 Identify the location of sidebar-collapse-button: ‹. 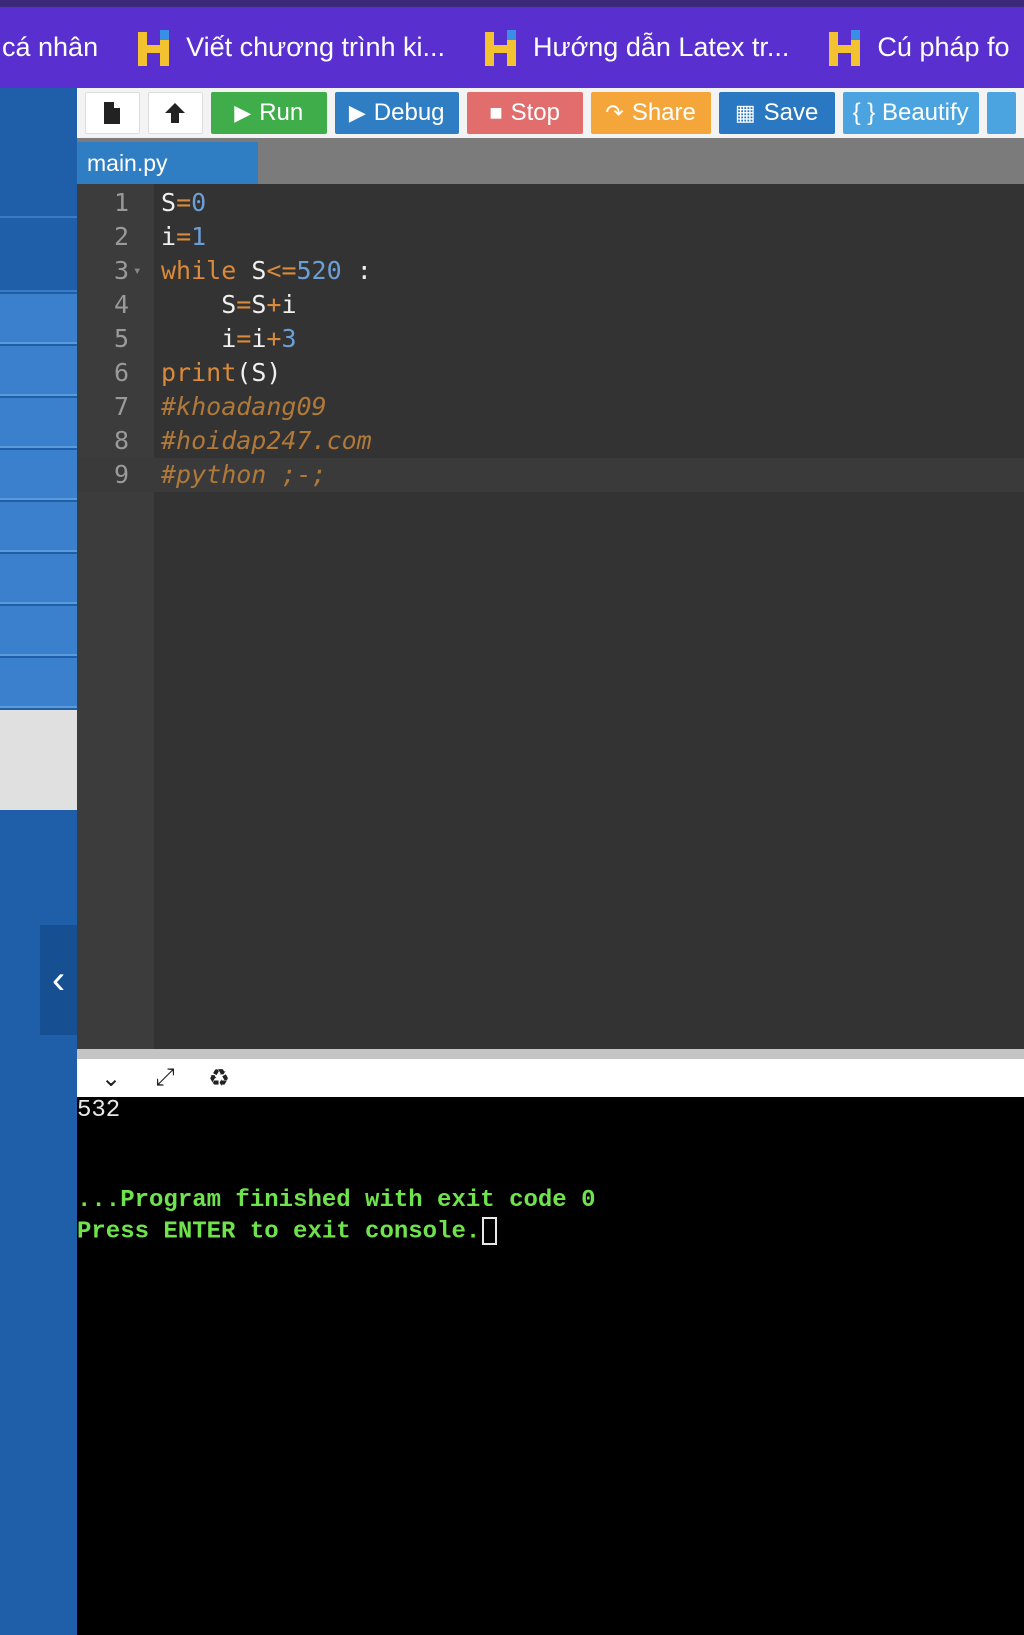
(58, 980).